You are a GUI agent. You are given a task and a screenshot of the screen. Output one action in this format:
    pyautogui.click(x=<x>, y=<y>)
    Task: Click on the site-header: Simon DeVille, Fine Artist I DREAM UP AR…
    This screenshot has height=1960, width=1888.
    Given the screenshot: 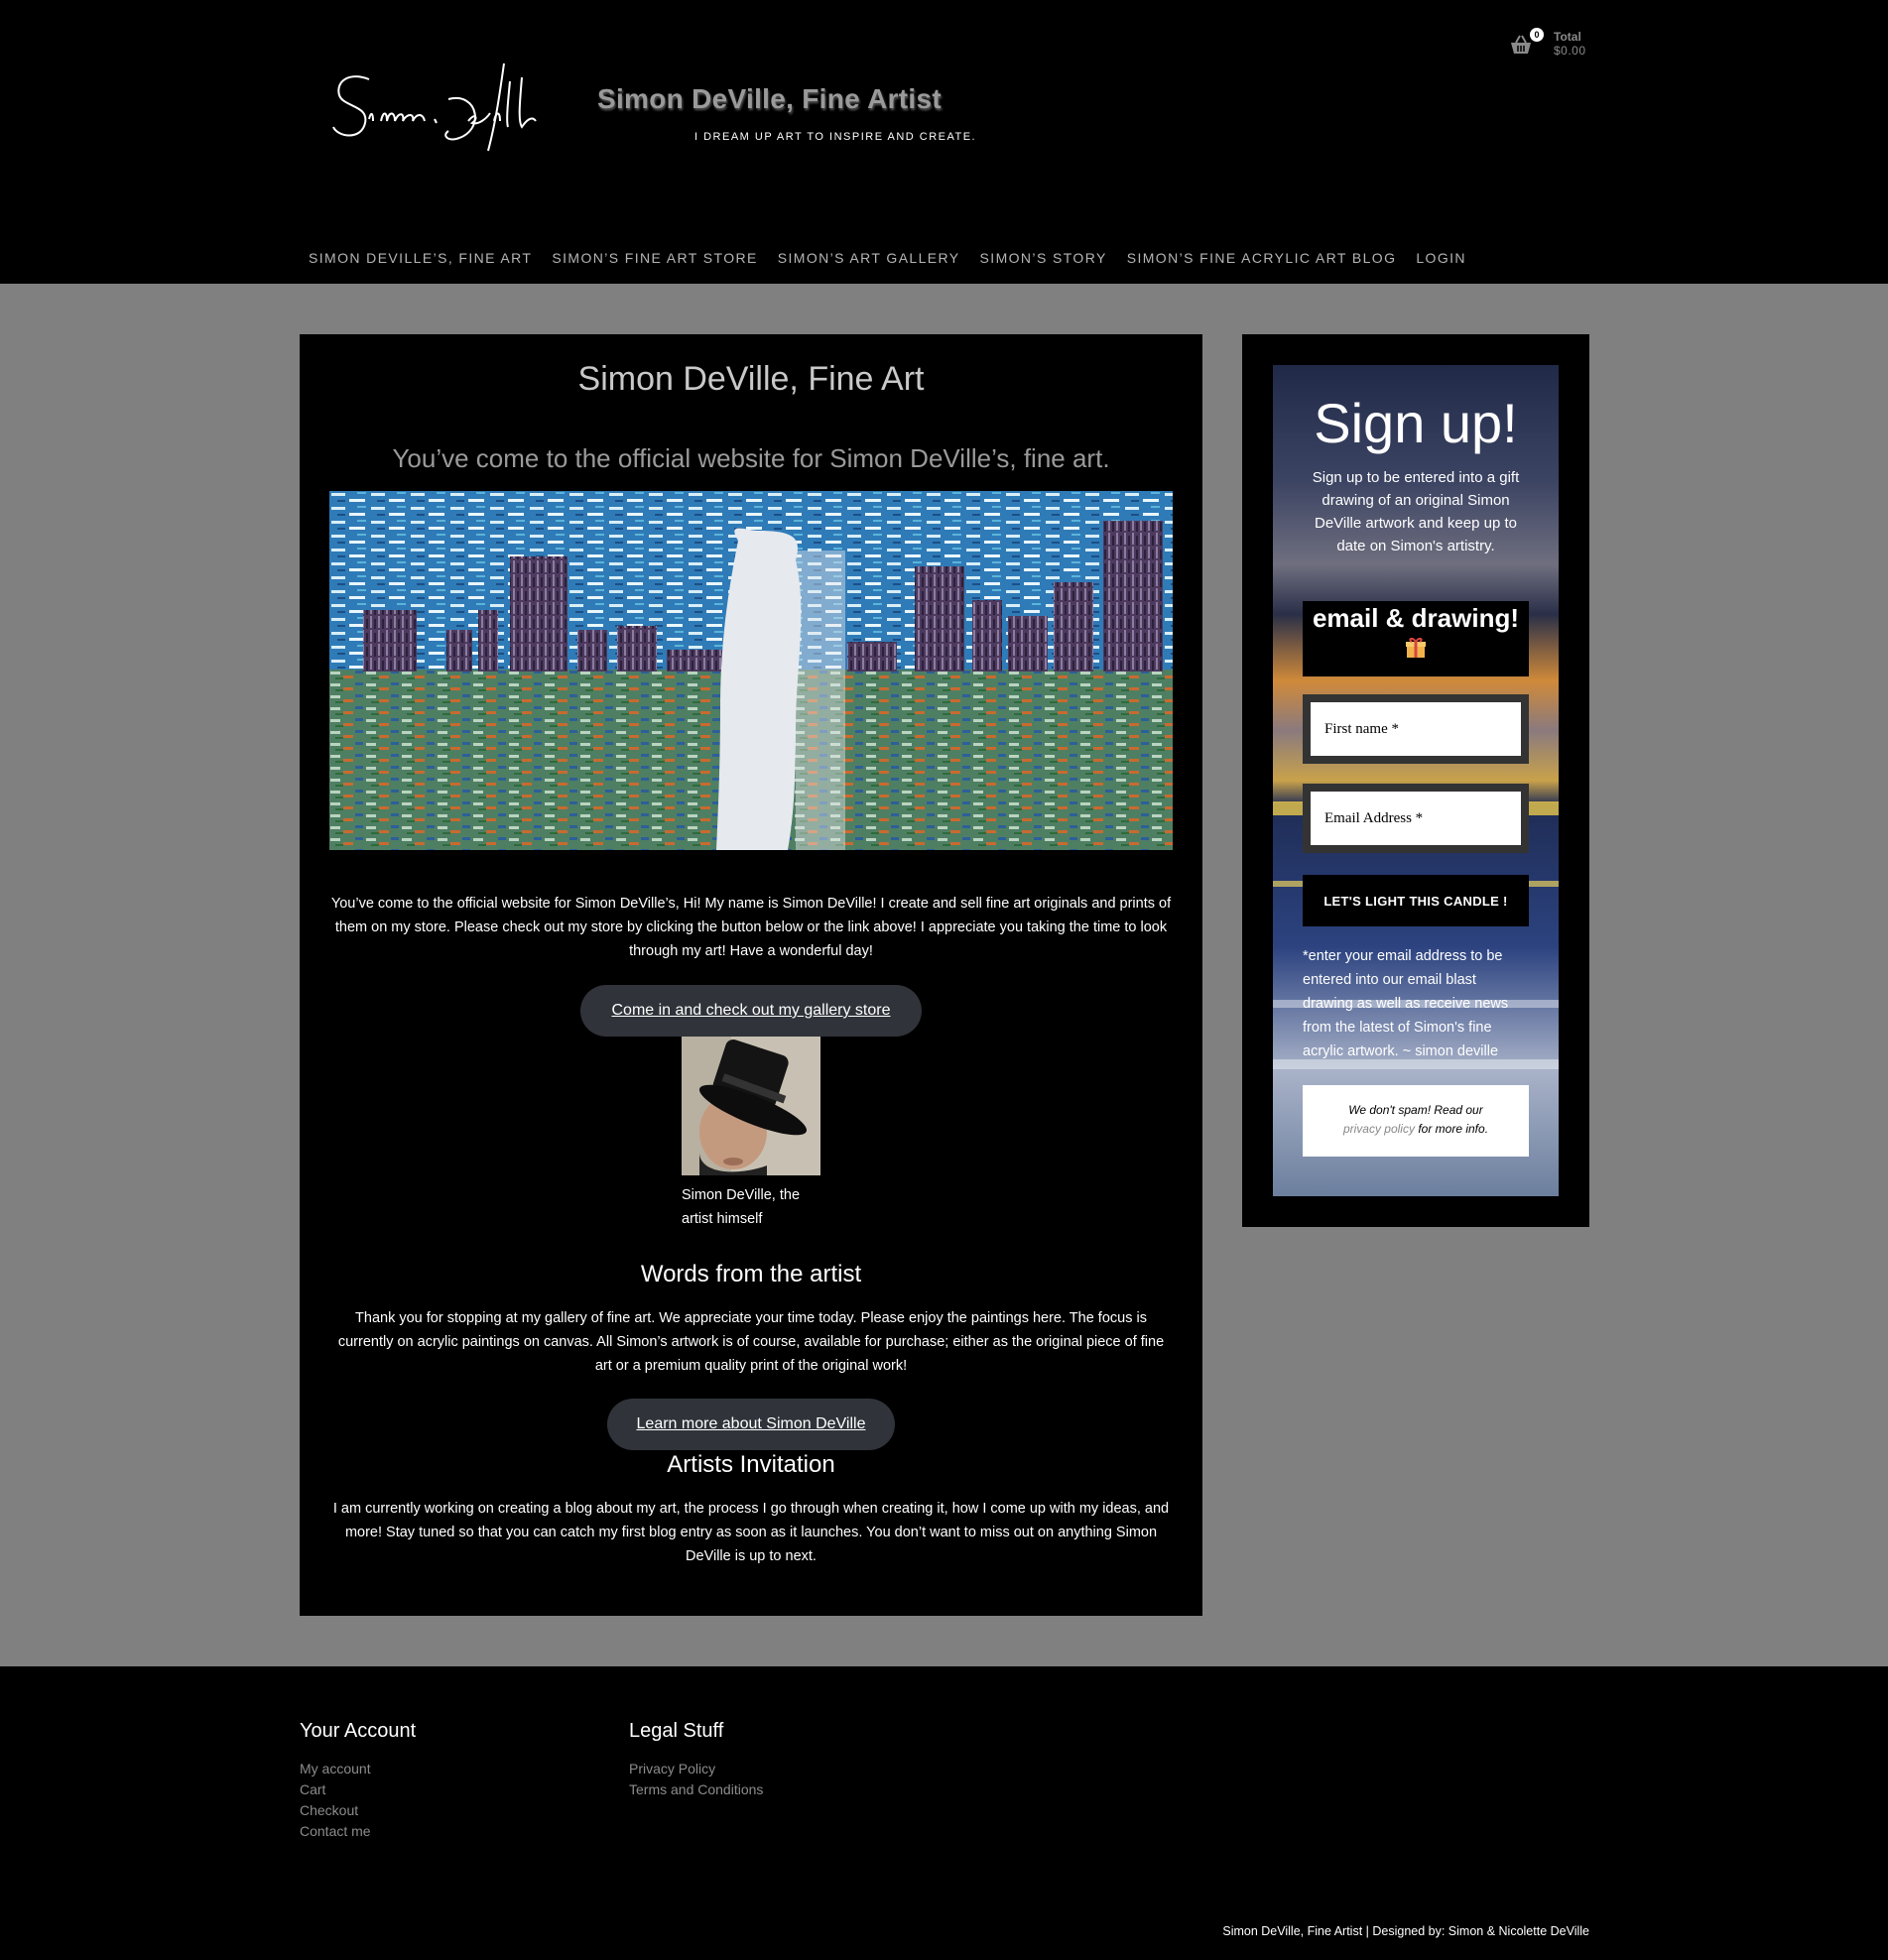 What is the action you would take?
    pyautogui.click(x=944, y=142)
    